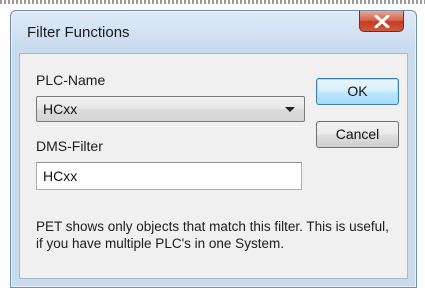  Describe the element at coordinates (170, 109) in the screenshot. I see `plc-name-dropdown: HCxx` at that location.